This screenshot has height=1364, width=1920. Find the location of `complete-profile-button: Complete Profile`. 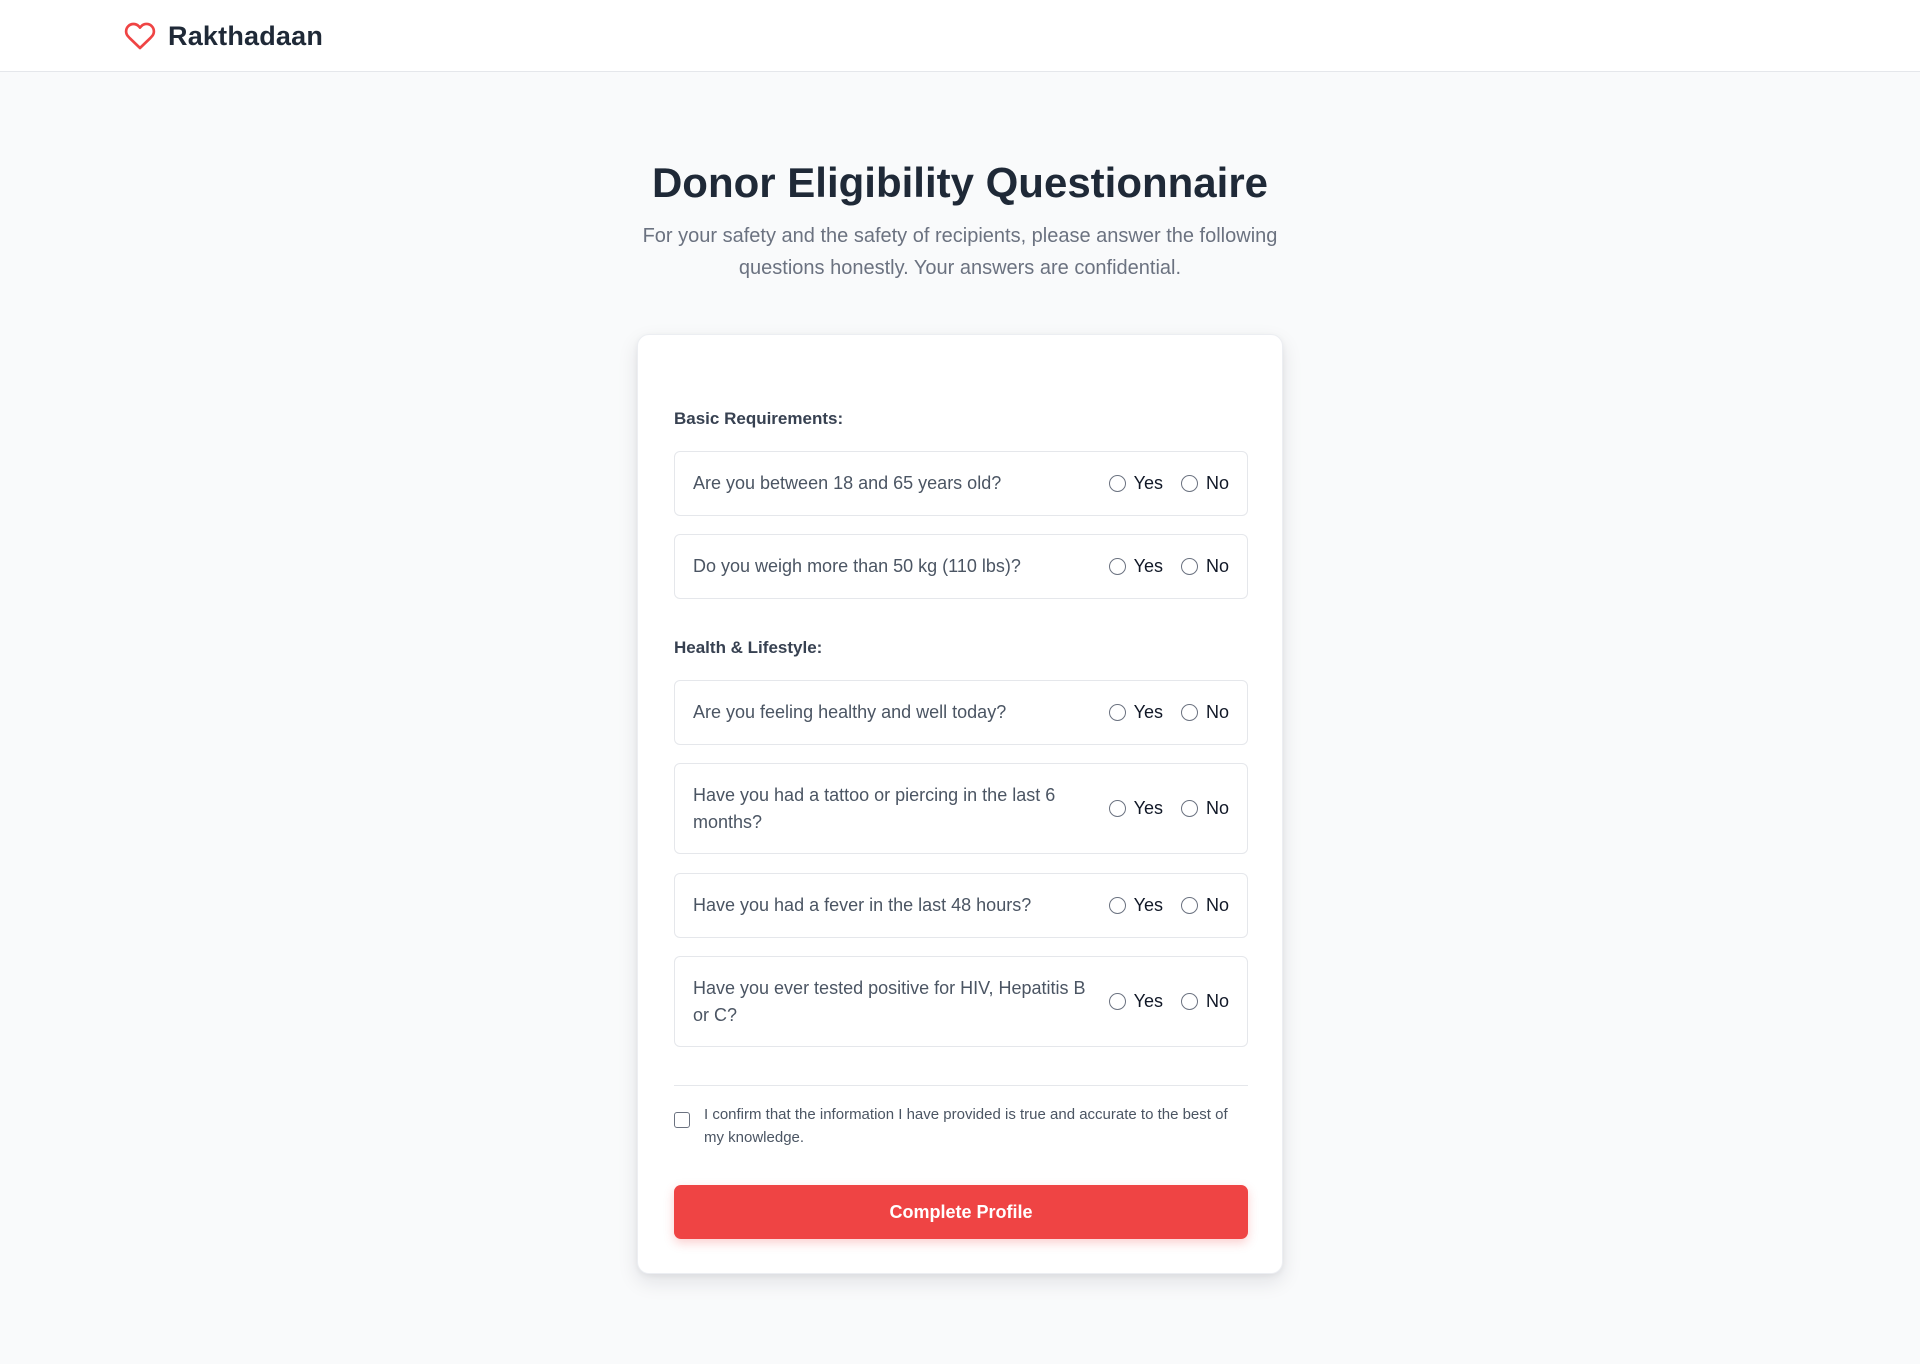

complete-profile-button: Complete Profile is located at coordinates (961, 1212).